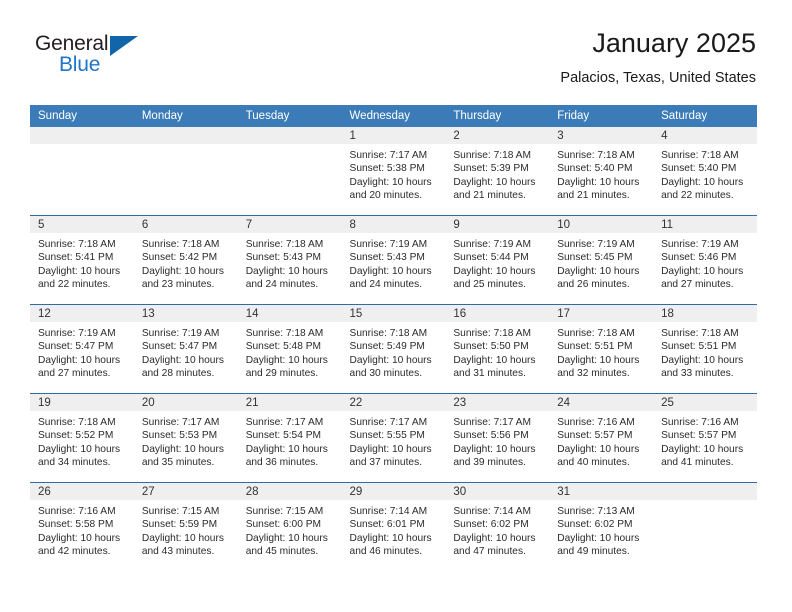 The height and width of the screenshot is (612, 792). I want to click on sunset-text: Sunset: 5:47 PM, so click(76, 347).